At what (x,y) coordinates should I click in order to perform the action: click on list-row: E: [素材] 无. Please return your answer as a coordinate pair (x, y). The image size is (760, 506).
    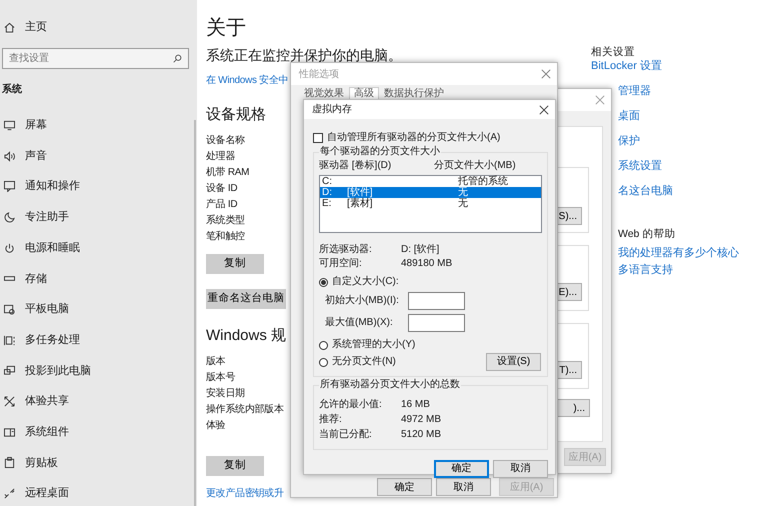
    Looking at the image, I should click on (430, 203).